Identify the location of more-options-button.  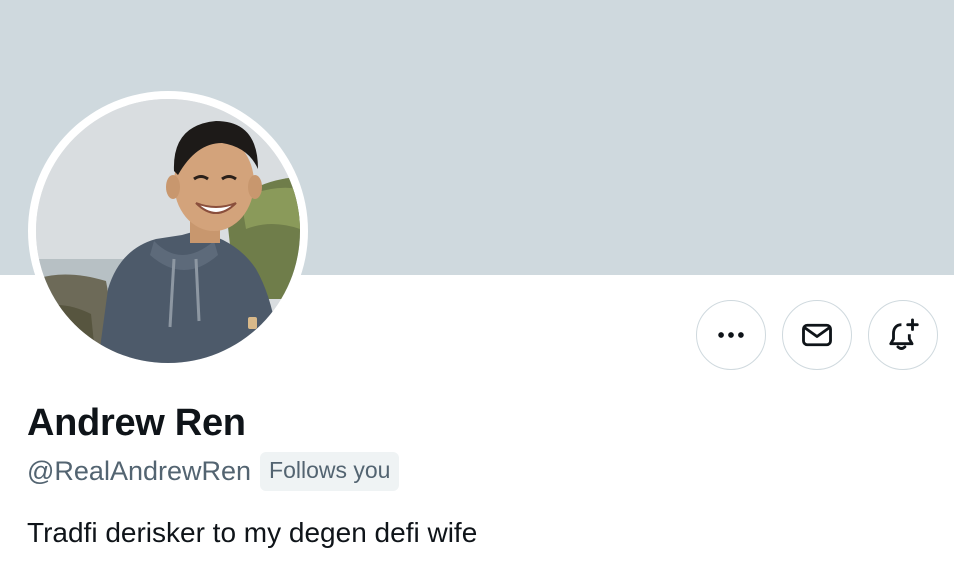
(731, 335).